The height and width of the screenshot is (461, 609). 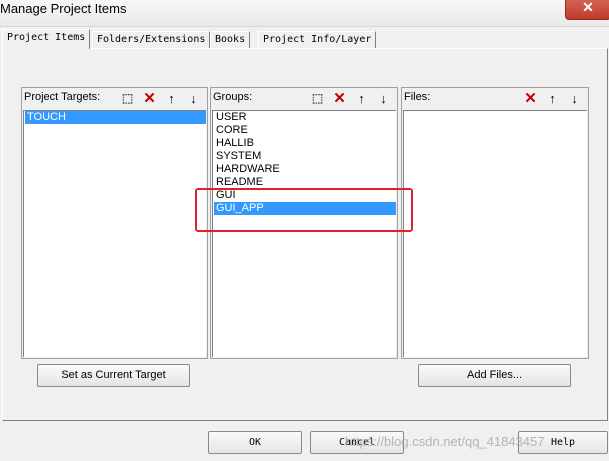 I want to click on files-label: Files:, so click(x=417, y=97).